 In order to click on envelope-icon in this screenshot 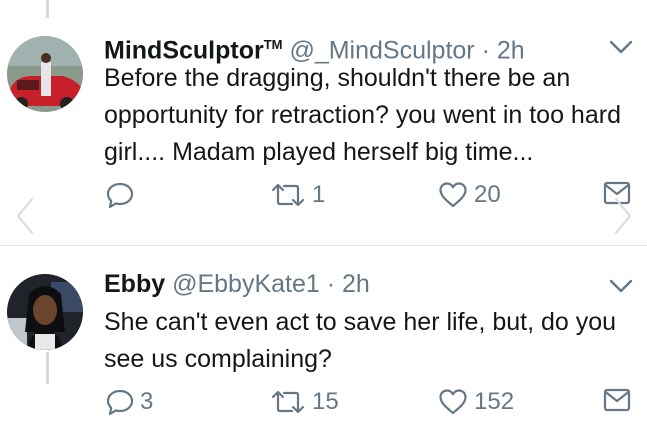, I will do `click(617, 400)`.